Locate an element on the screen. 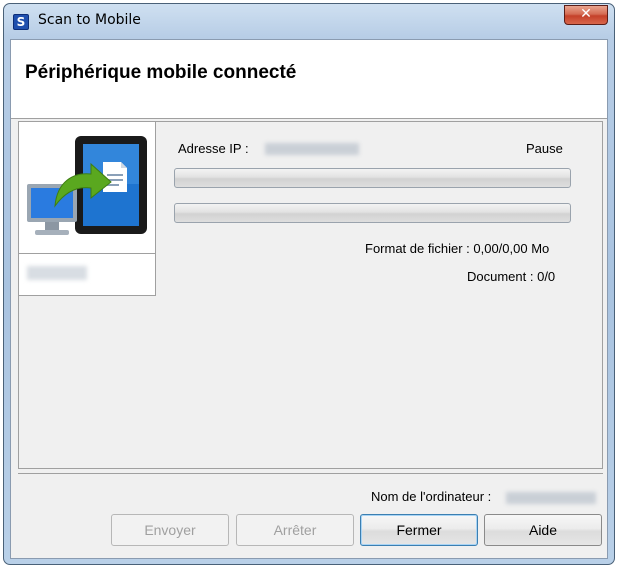 The height and width of the screenshot is (570, 620). ip-address-value-redacted is located at coordinates (312, 149).